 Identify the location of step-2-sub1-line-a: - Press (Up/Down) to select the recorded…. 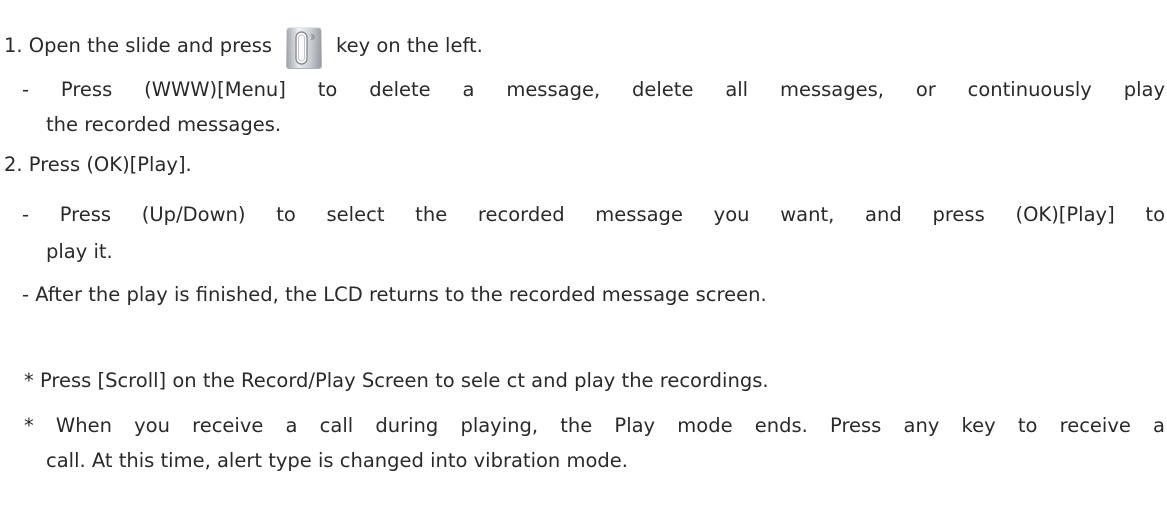
(593, 214).